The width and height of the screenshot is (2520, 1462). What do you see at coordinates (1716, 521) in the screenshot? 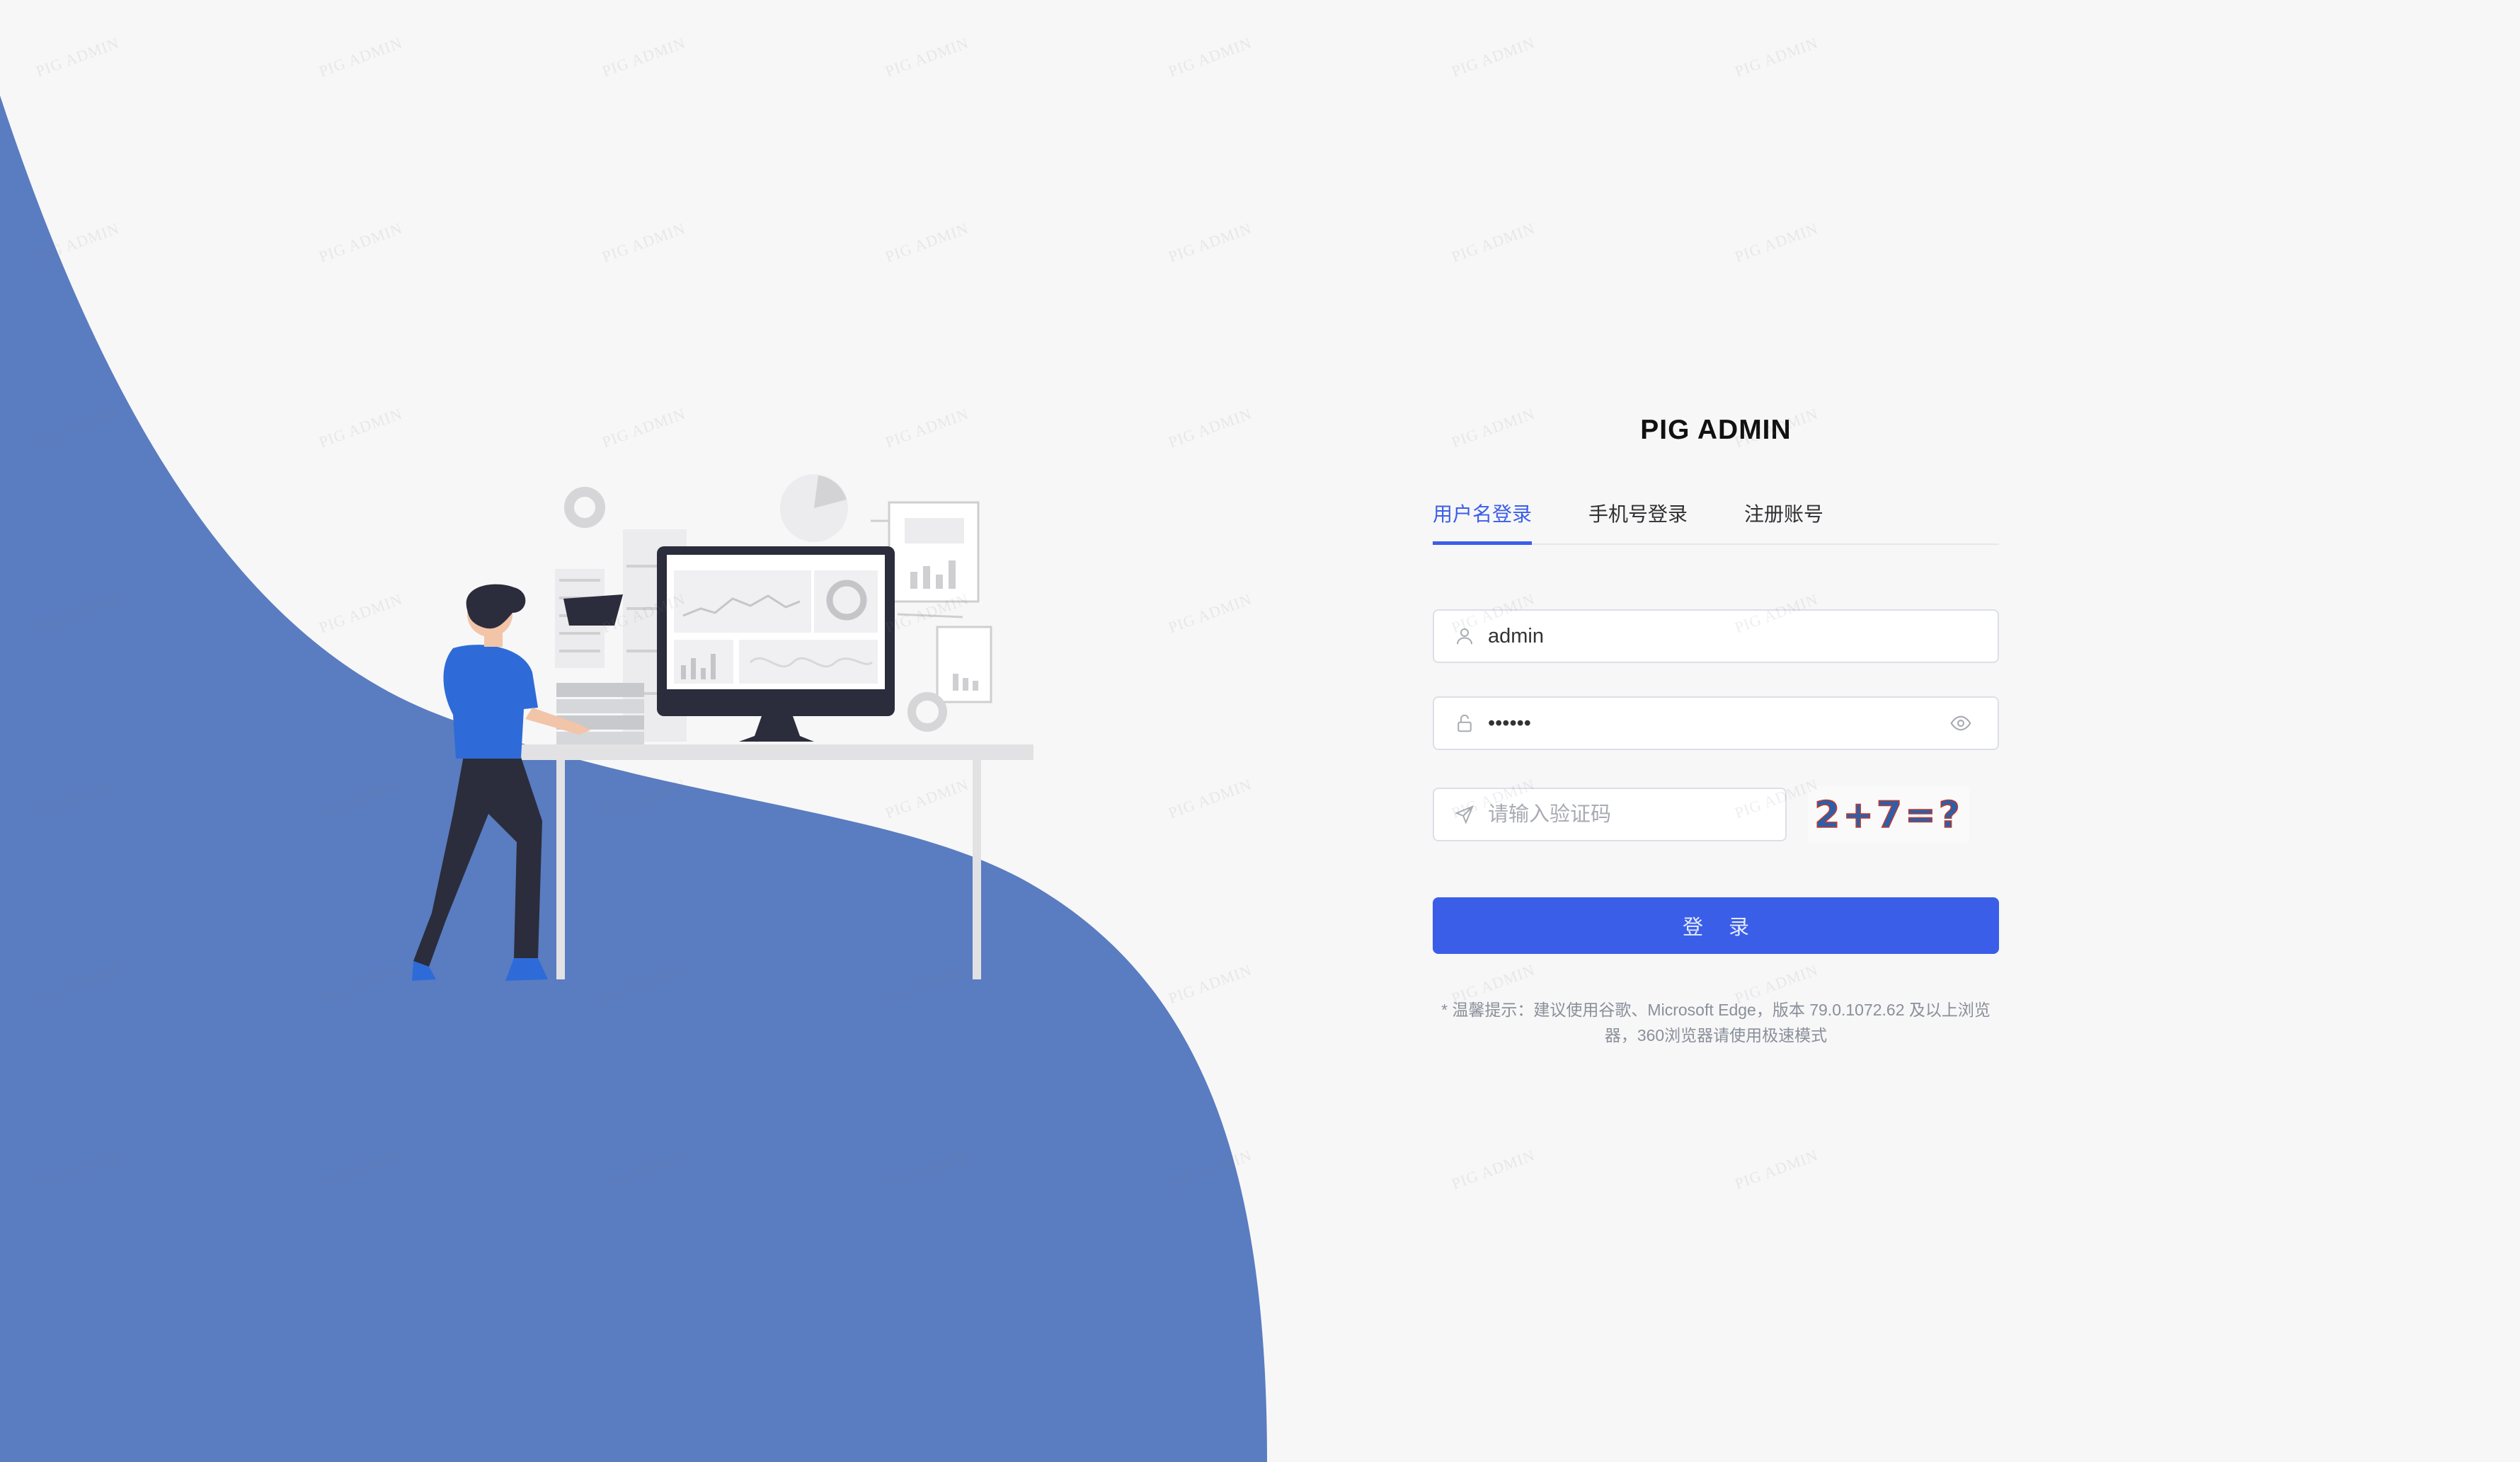
I see `login-tabs: 用户名登录 手机号登录 注册账号` at bounding box center [1716, 521].